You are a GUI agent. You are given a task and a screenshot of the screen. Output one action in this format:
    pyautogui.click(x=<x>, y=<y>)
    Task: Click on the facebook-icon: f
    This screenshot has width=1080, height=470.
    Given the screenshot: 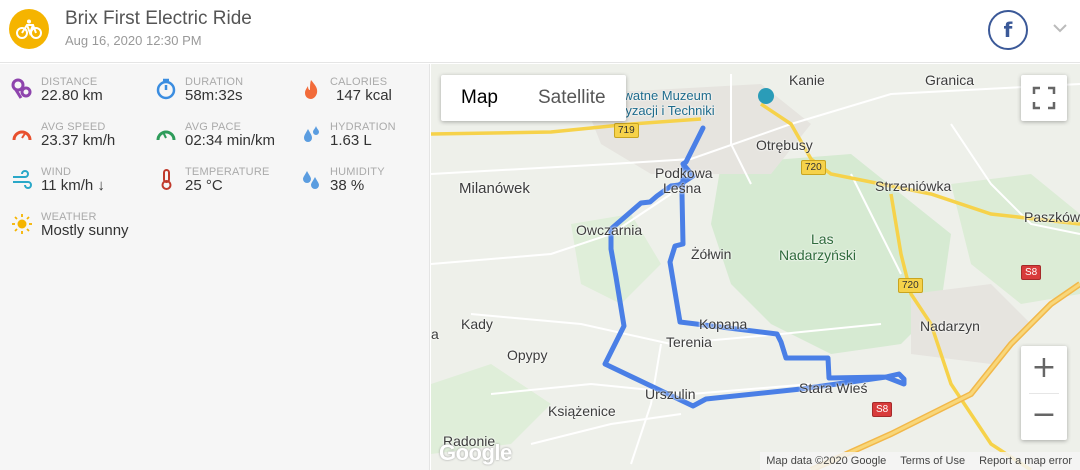 What is the action you would take?
    pyautogui.click(x=1008, y=30)
    